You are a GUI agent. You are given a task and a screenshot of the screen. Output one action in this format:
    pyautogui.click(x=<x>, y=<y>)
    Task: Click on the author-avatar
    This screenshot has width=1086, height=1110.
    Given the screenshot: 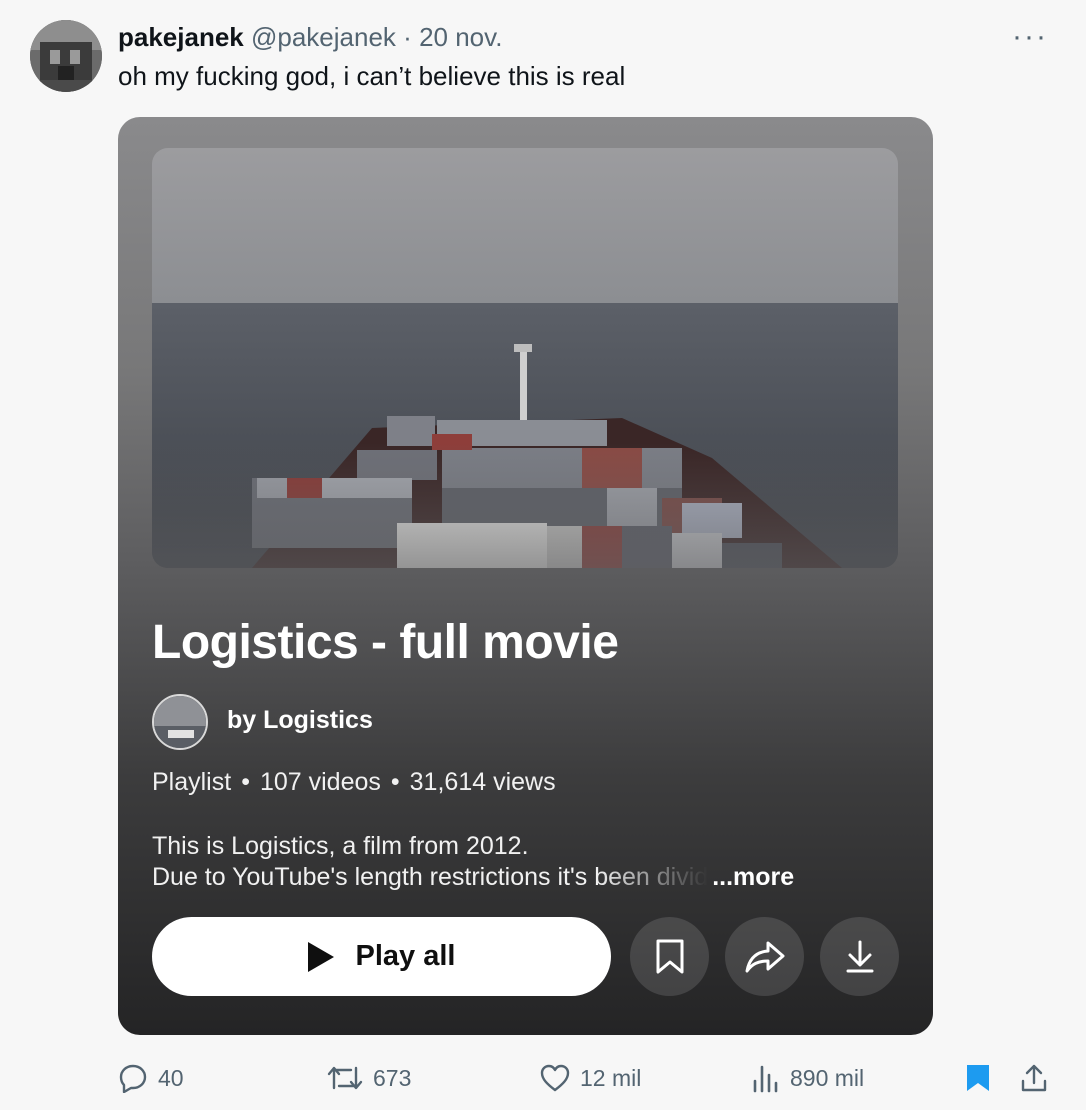 What is the action you would take?
    pyautogui.click(x=66, y=56)
    